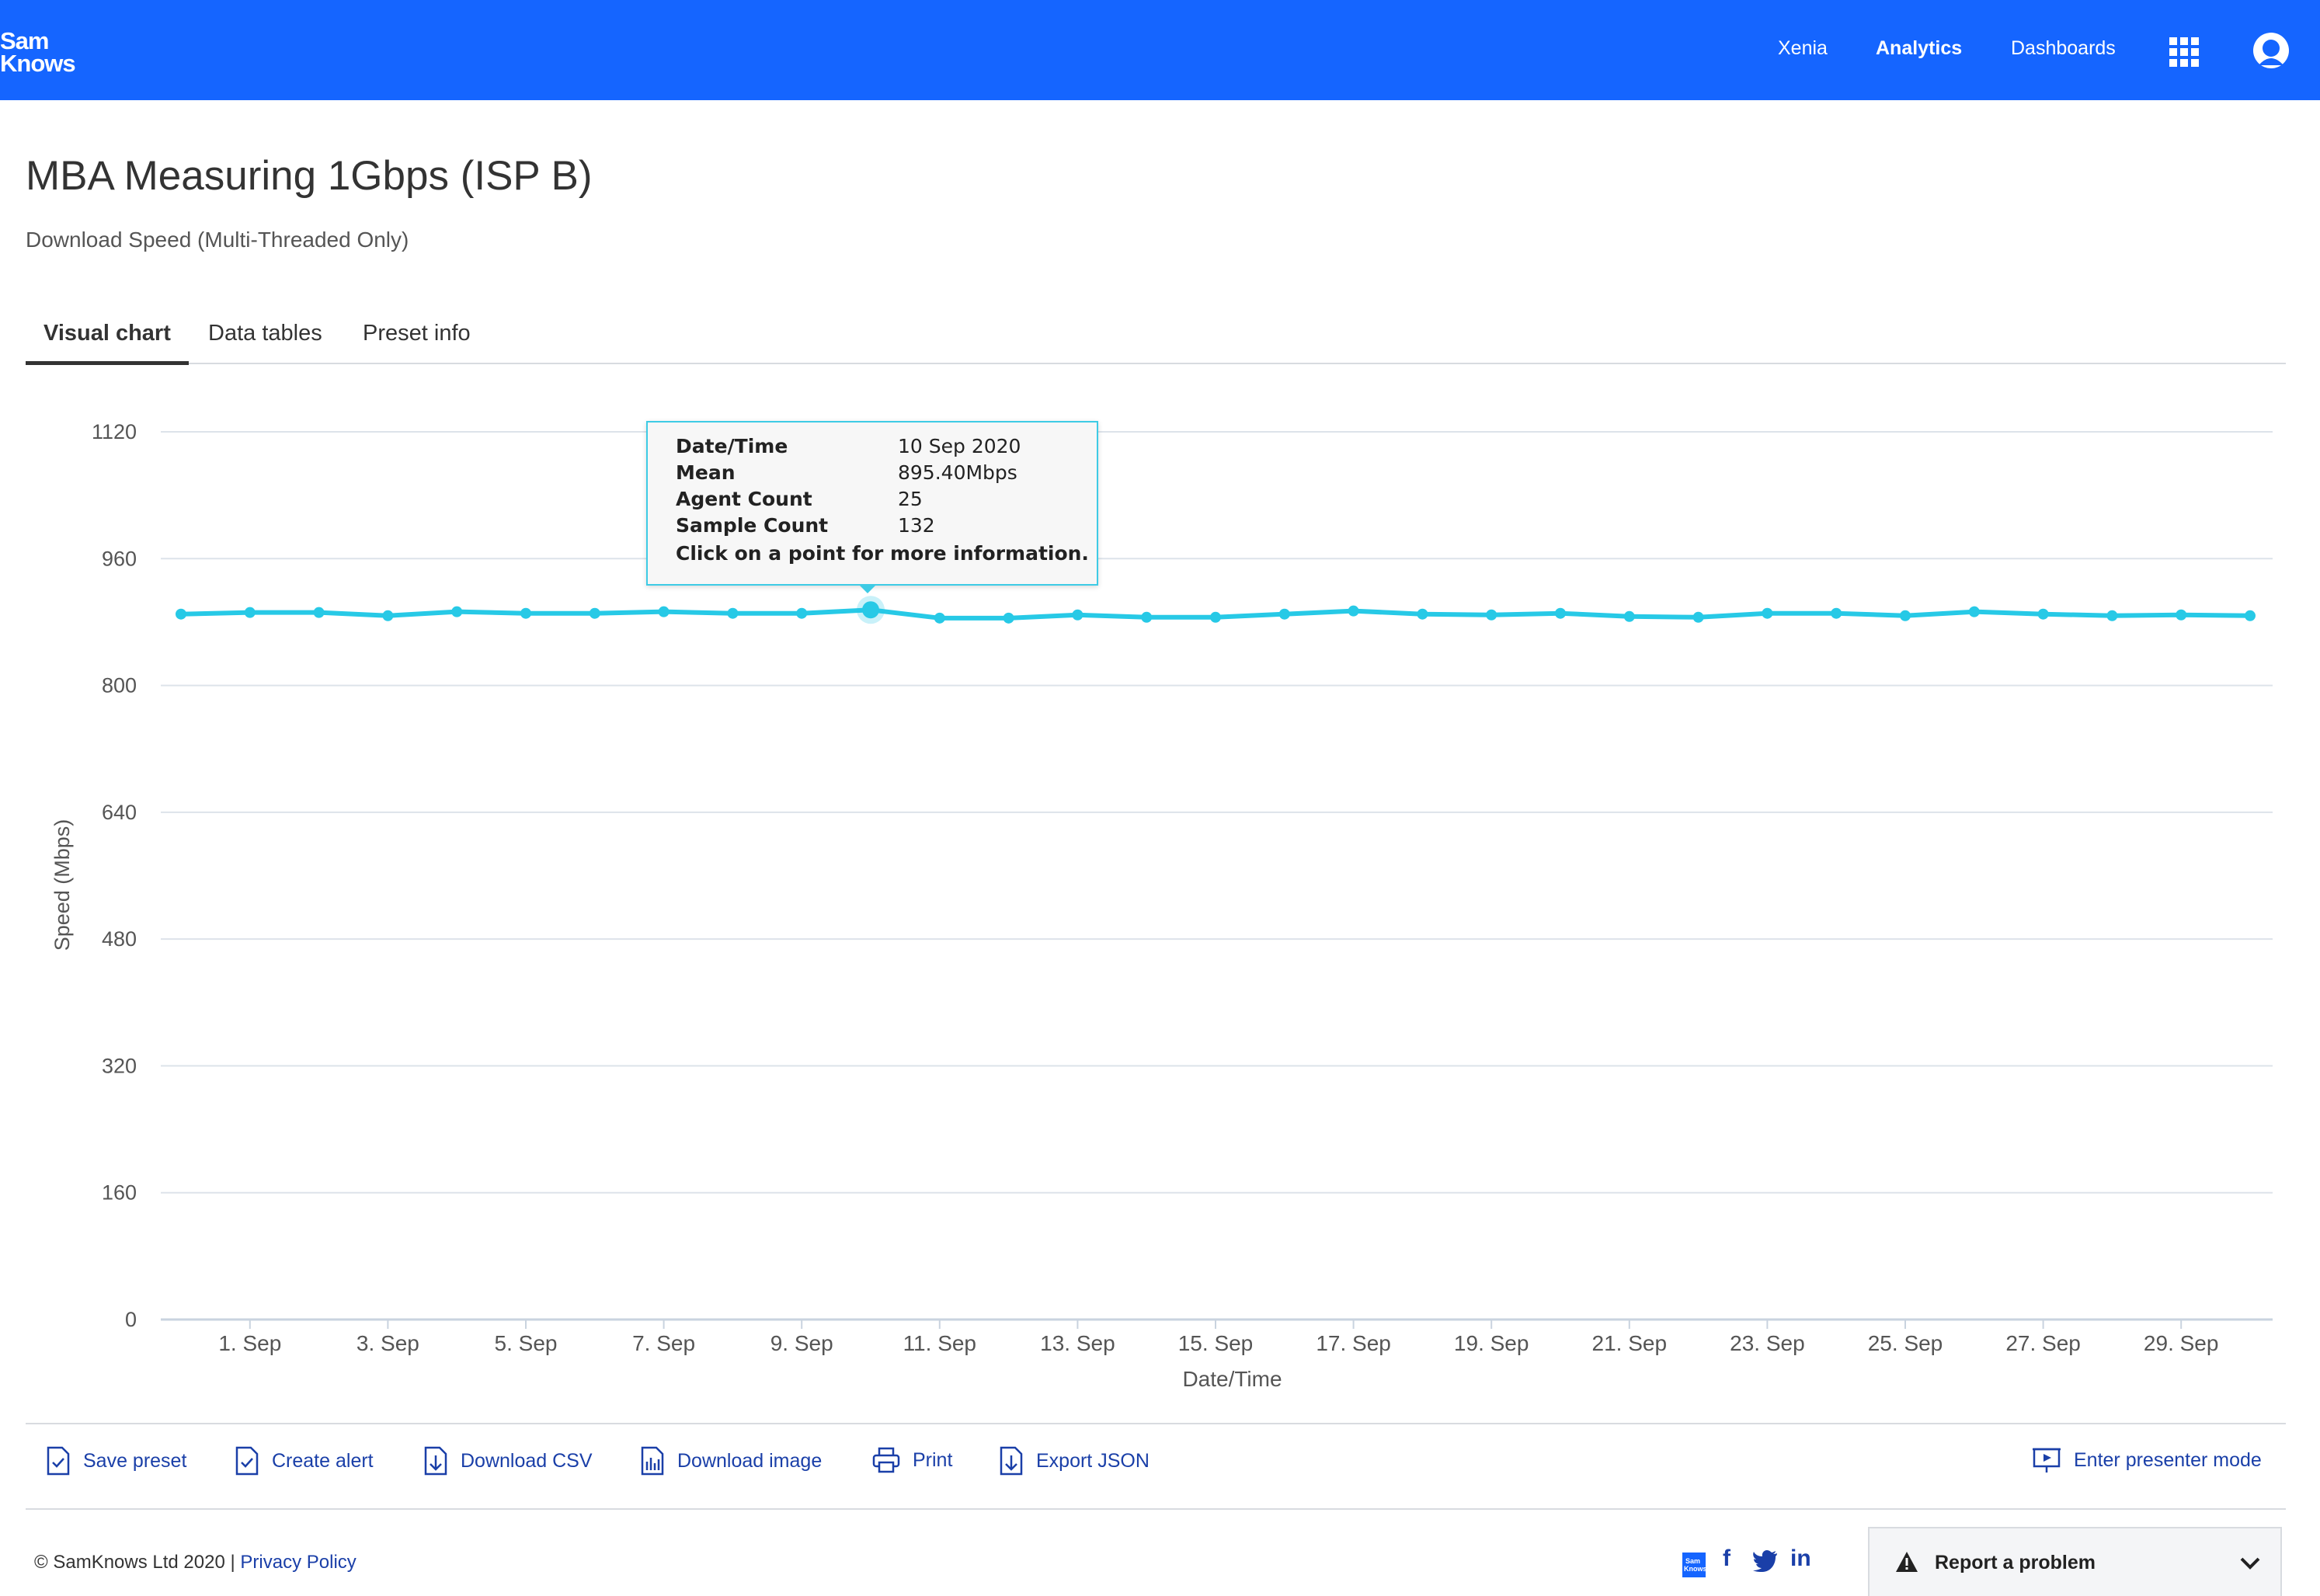 This screenshot has height=1596, width=2320. Describe the element at coordinates (867, 588) in the screenshot. I see `tooltip-arrow` at that location.